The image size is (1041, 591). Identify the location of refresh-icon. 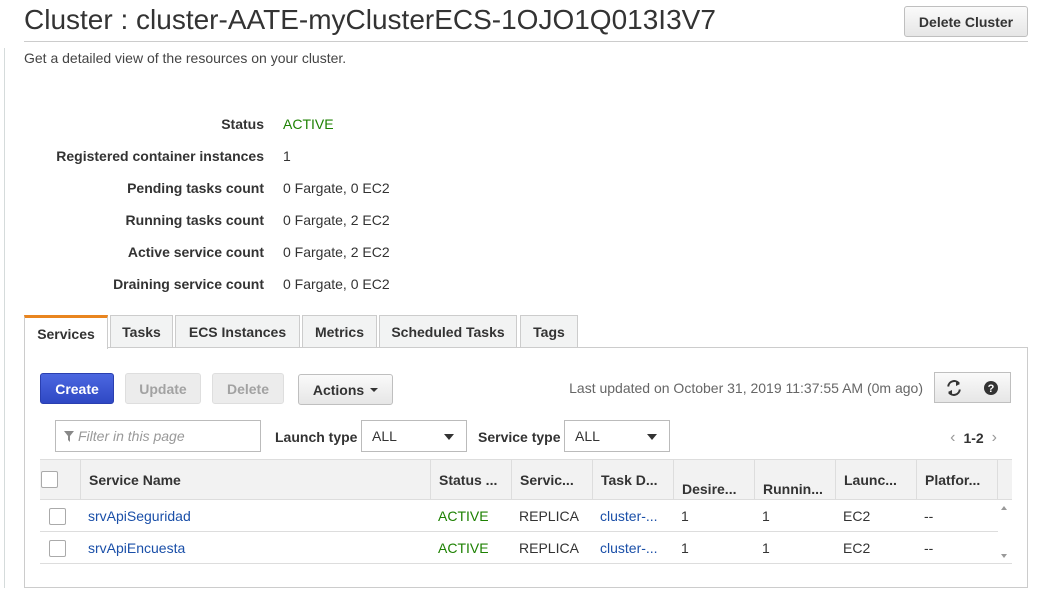
(953, 387).